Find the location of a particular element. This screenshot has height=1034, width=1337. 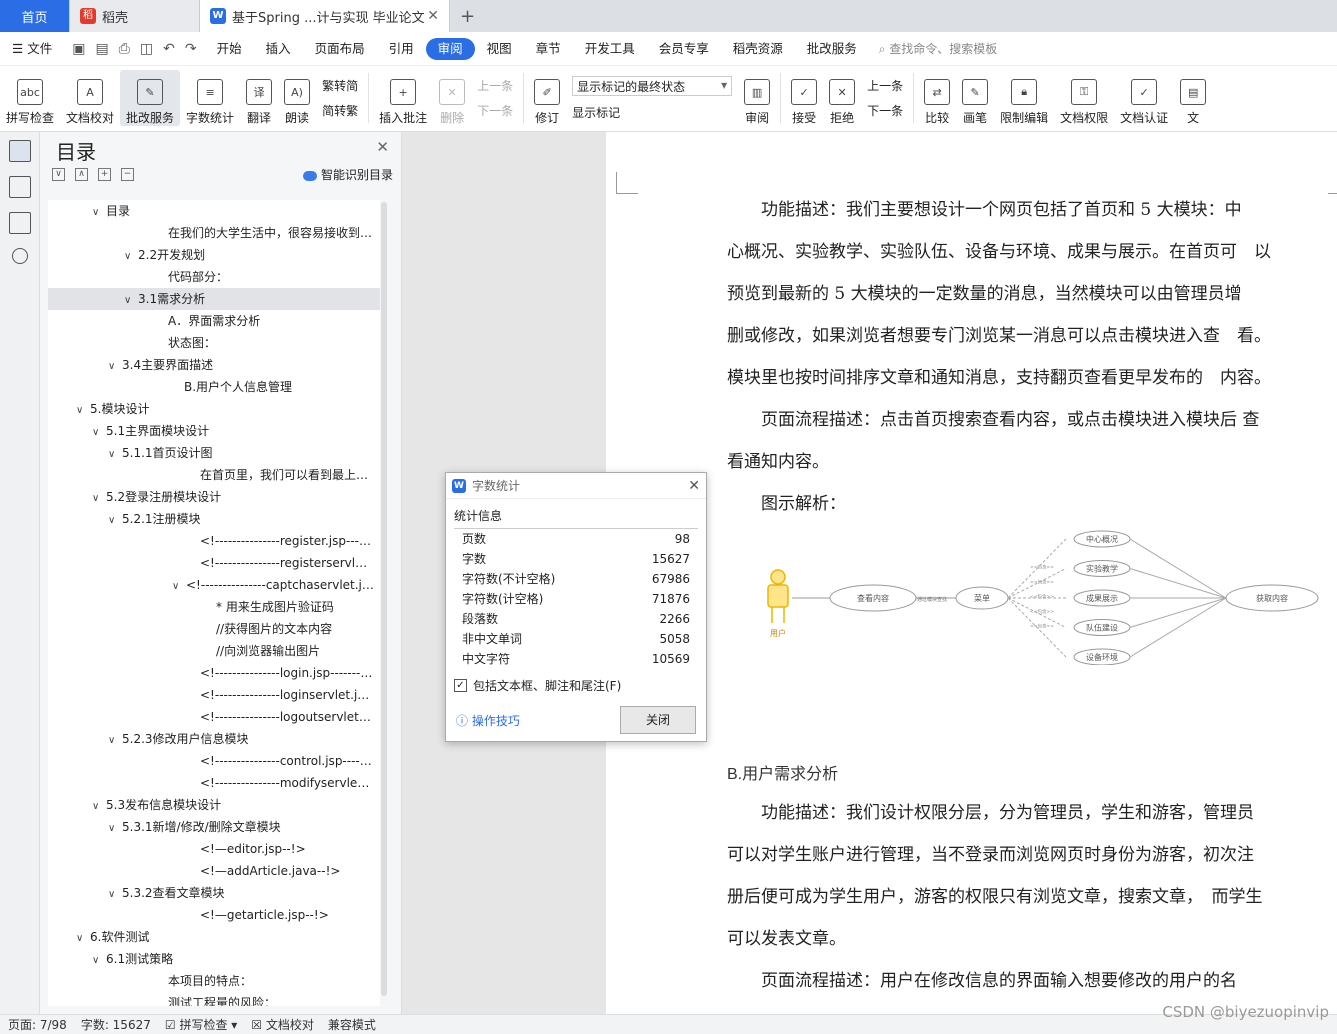

page-indicator: 页面: 7/98 is located at coordinates (37, 1024).